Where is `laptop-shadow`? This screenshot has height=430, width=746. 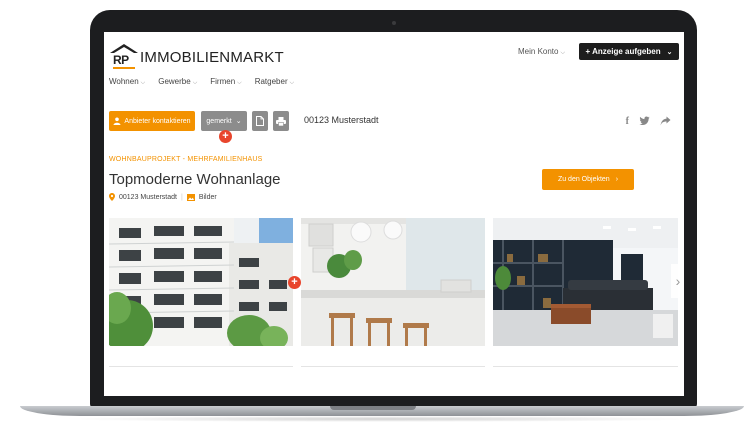
laptop-shadow is located at coordinates (380, 419).